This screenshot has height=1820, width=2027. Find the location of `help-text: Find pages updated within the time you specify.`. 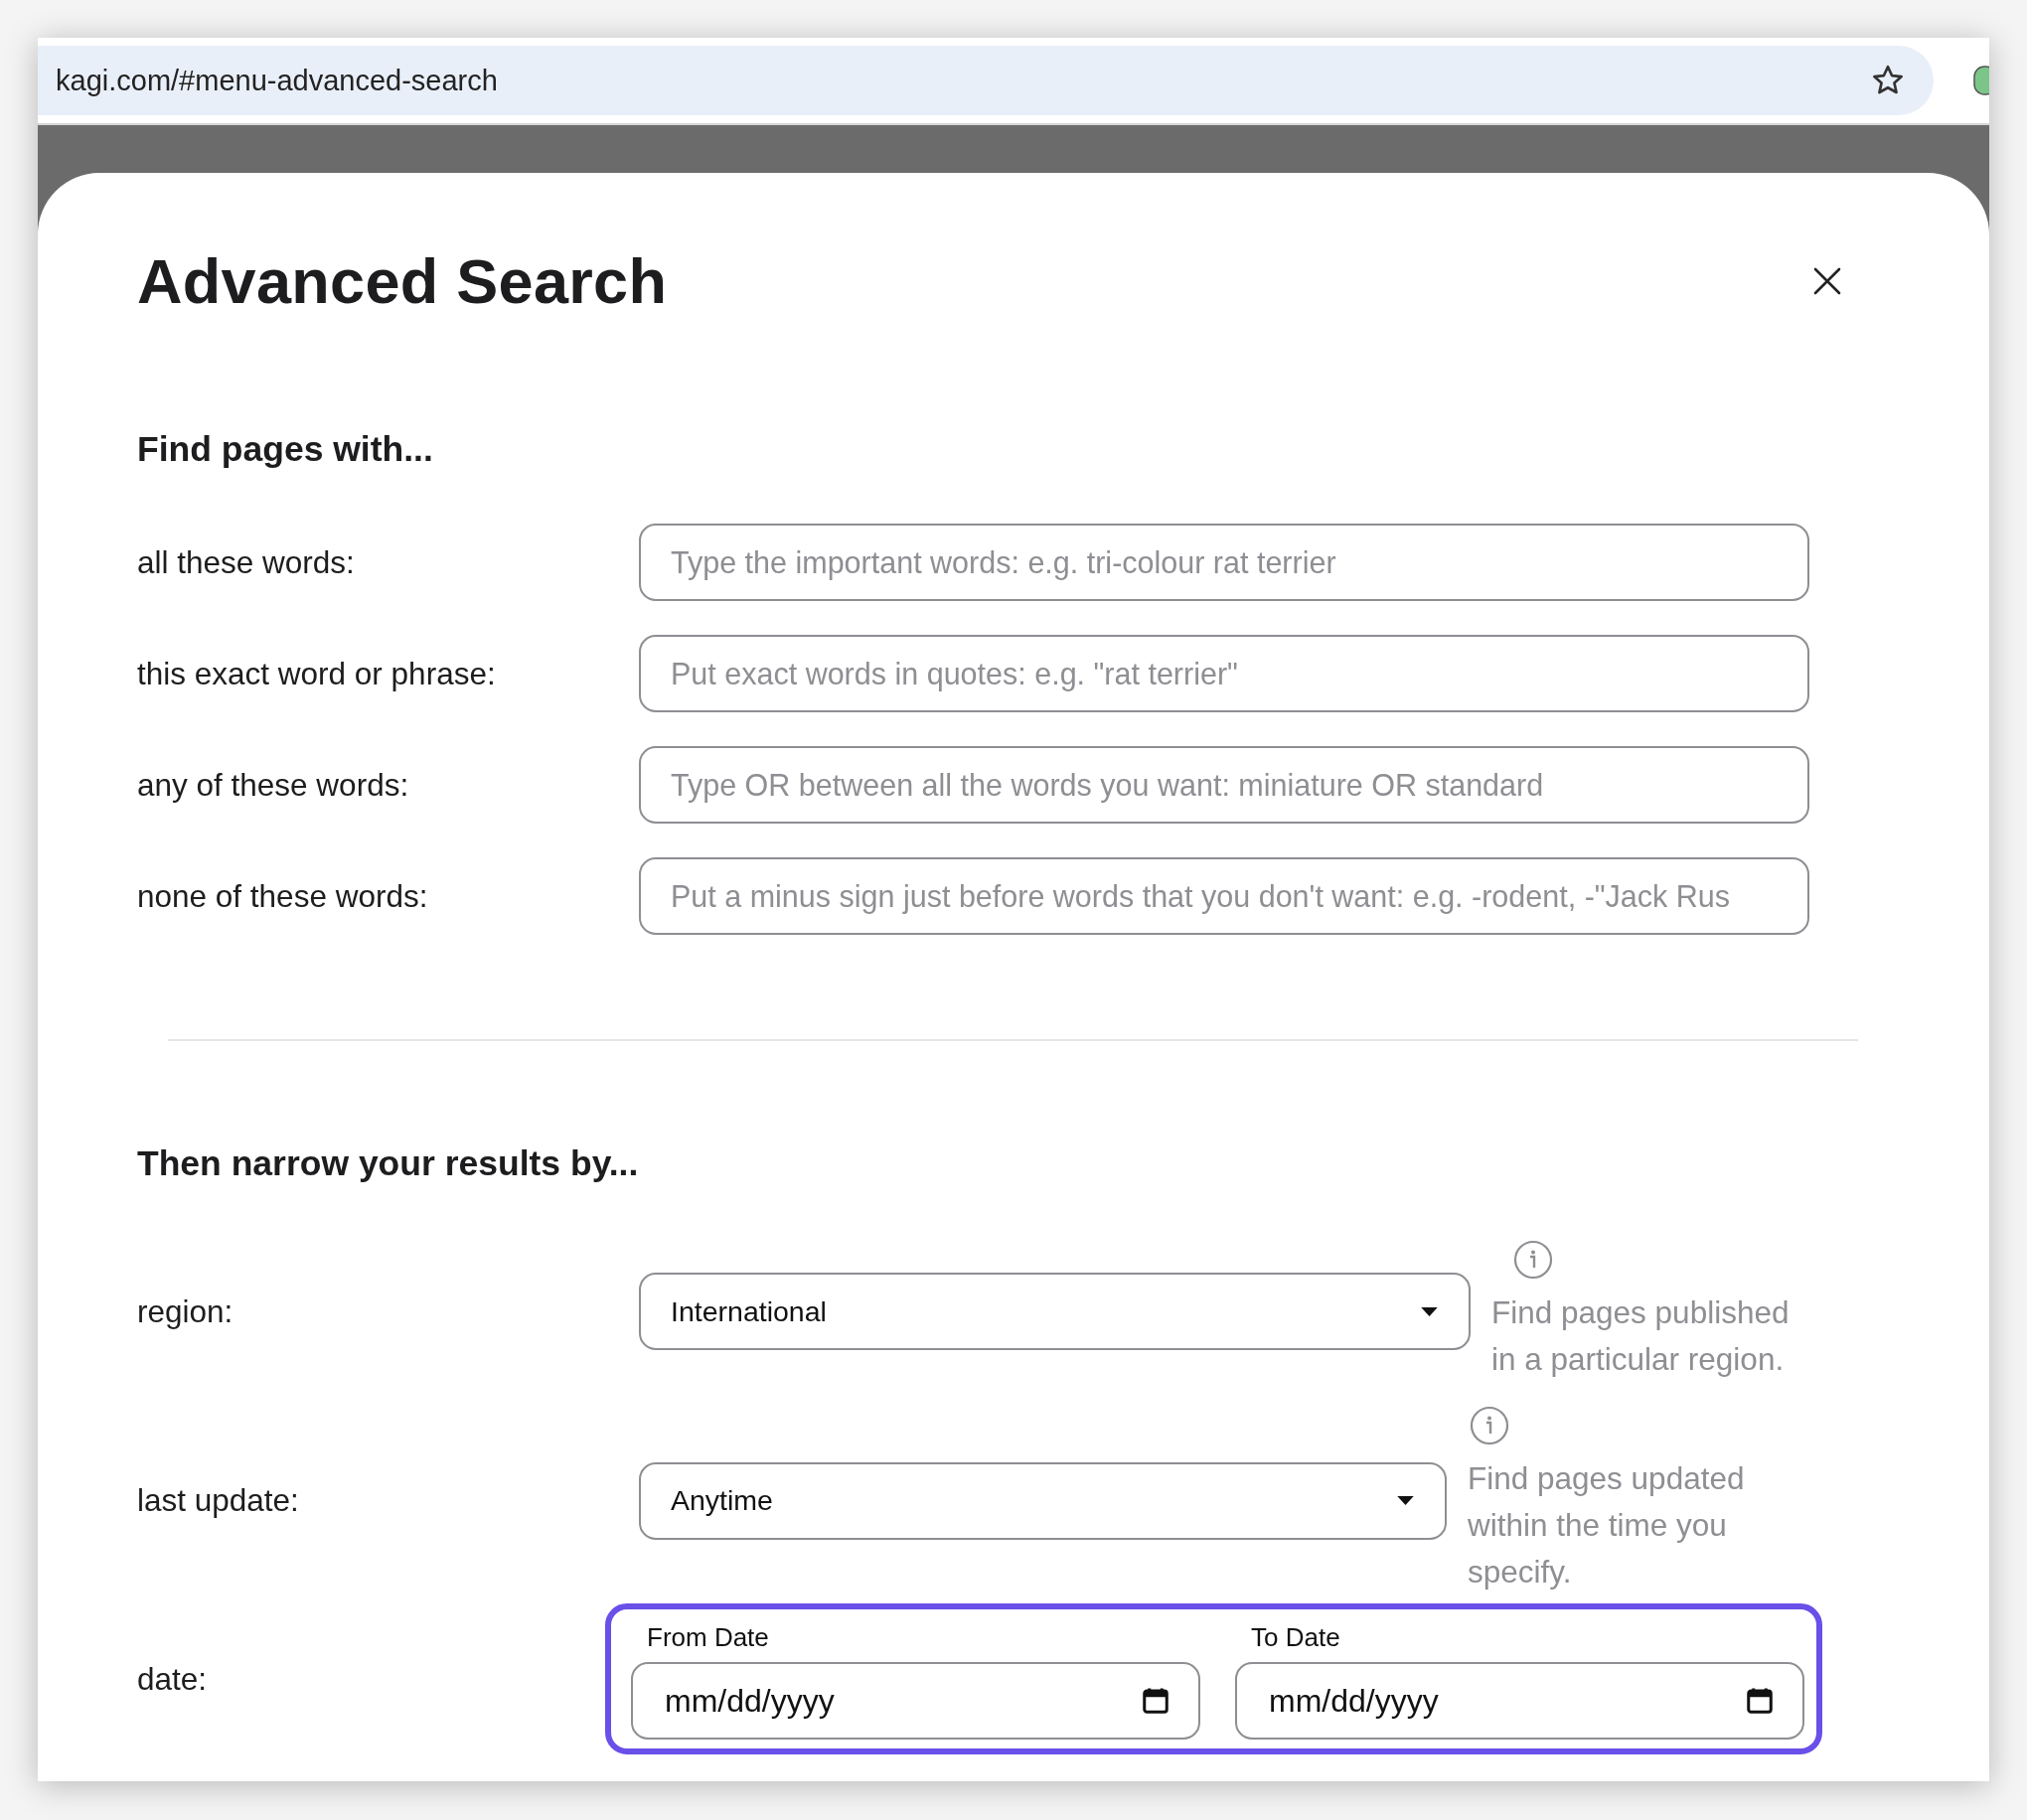

help-text: Find pages updated within the time you specify. is located at coordinates (1607, 1526).